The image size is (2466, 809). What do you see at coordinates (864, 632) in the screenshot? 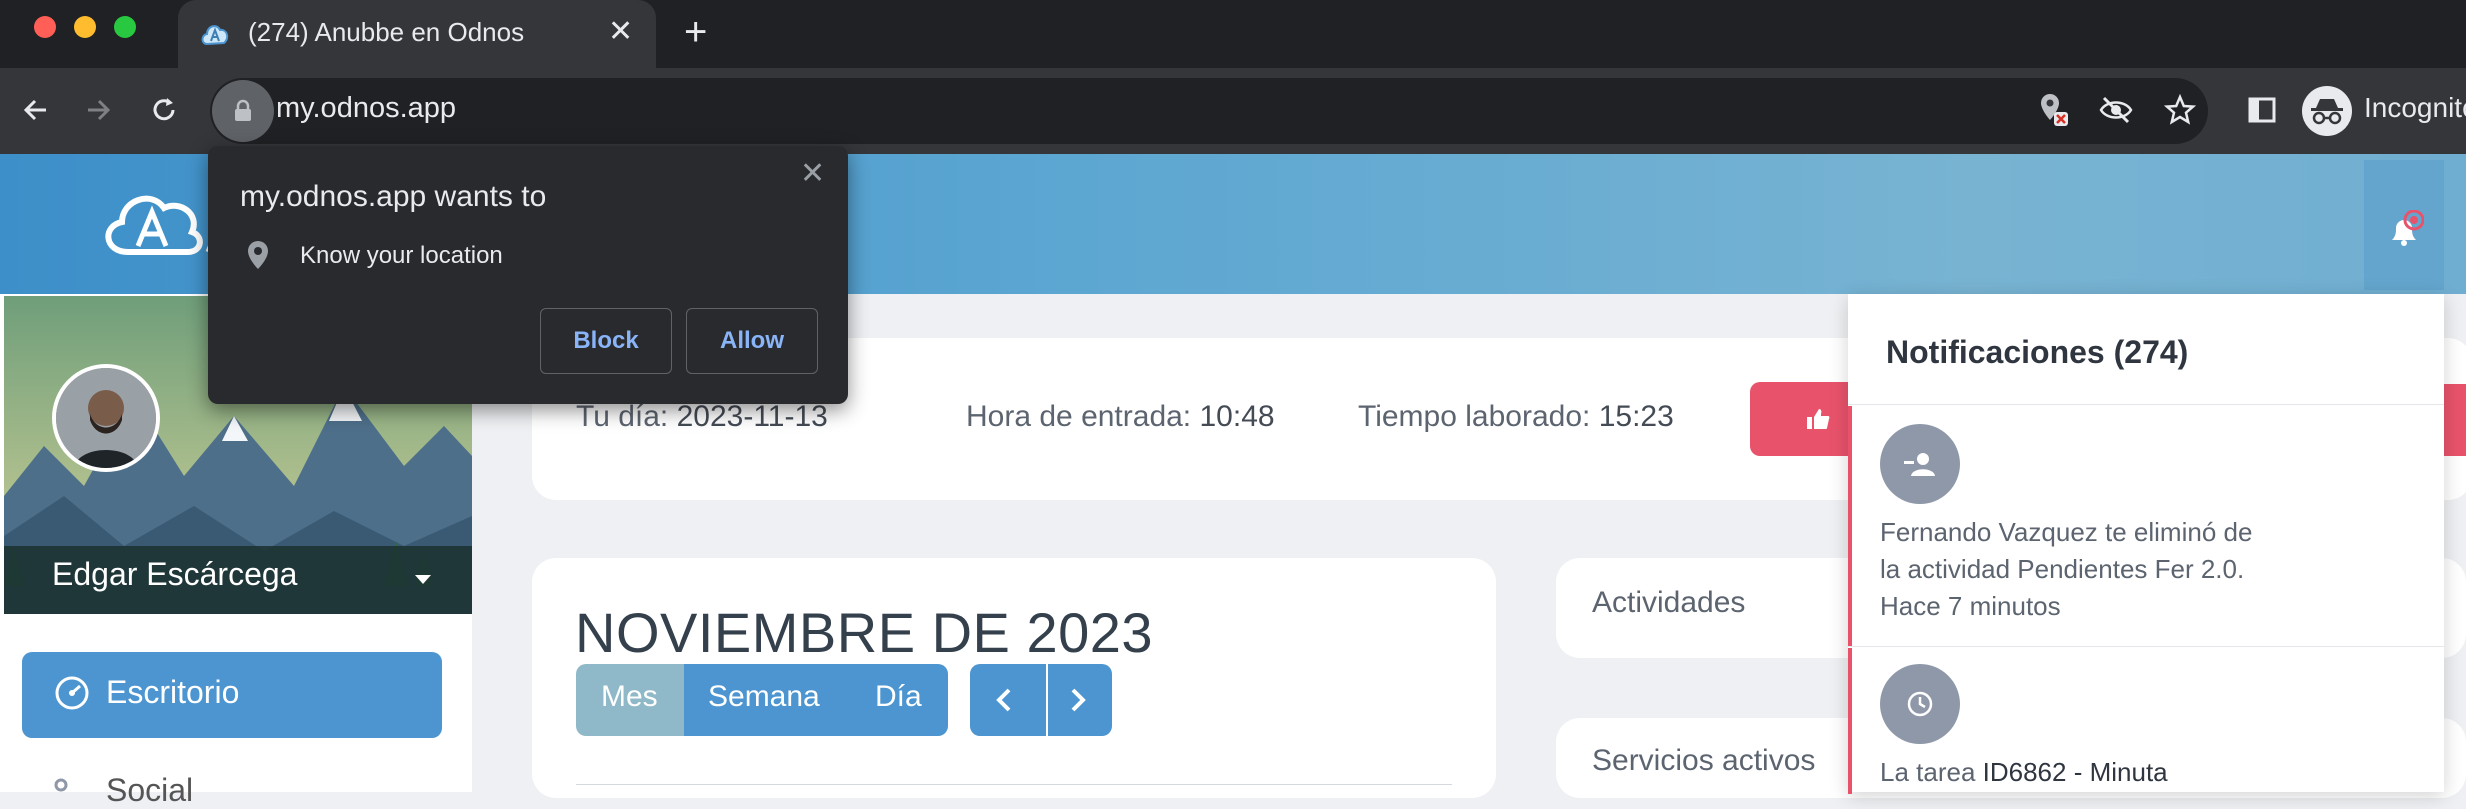
I see `calendar-title: NOVIEMBRE DE 2023` at bounding box center [864, 632].